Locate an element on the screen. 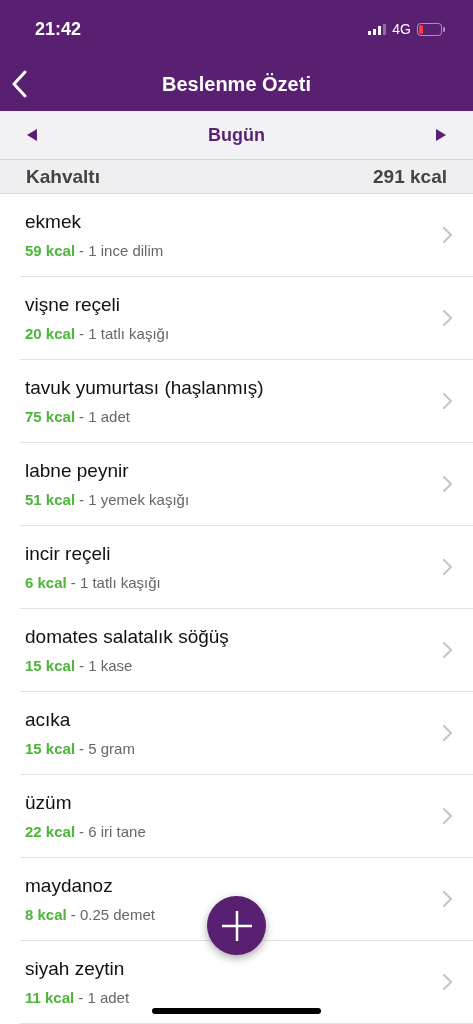  battery-icon is located at coordinates (431, 29).